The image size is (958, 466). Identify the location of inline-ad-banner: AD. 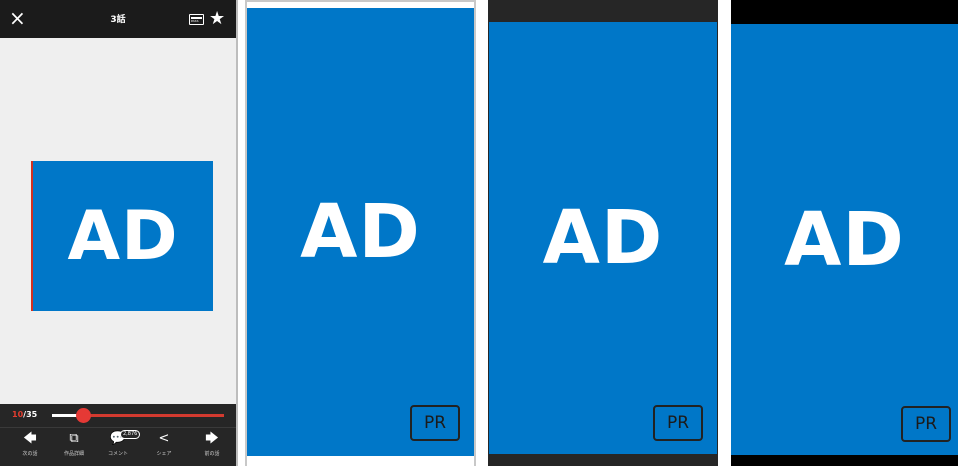
(122, 236).